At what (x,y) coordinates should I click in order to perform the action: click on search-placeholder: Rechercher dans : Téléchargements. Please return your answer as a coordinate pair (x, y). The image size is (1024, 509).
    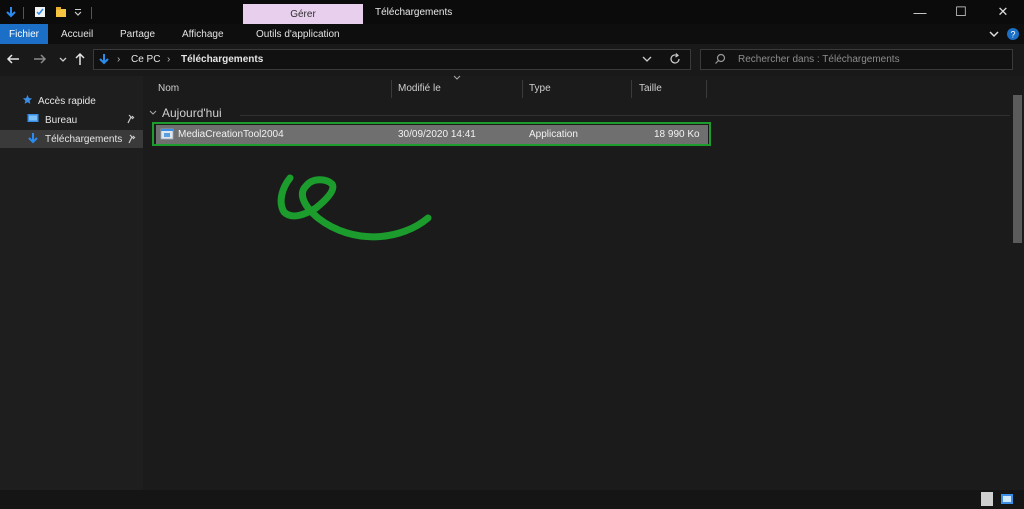
    Looking at the image, I should click on (819, 59).